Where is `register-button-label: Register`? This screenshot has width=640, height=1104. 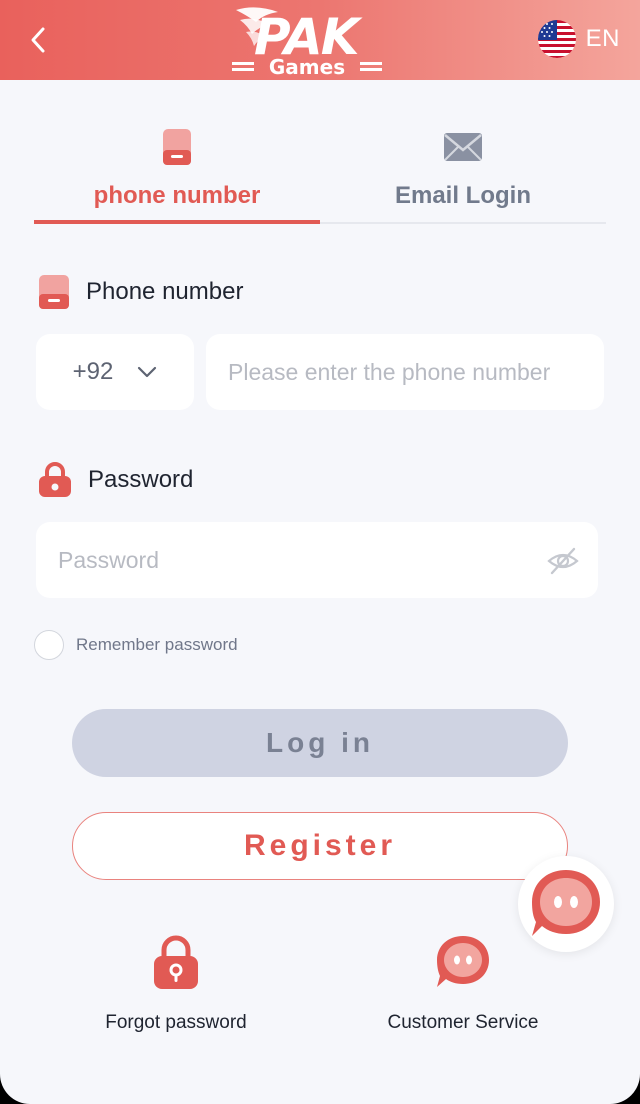 register-button-label: Register is located at coordinates (320, 845).